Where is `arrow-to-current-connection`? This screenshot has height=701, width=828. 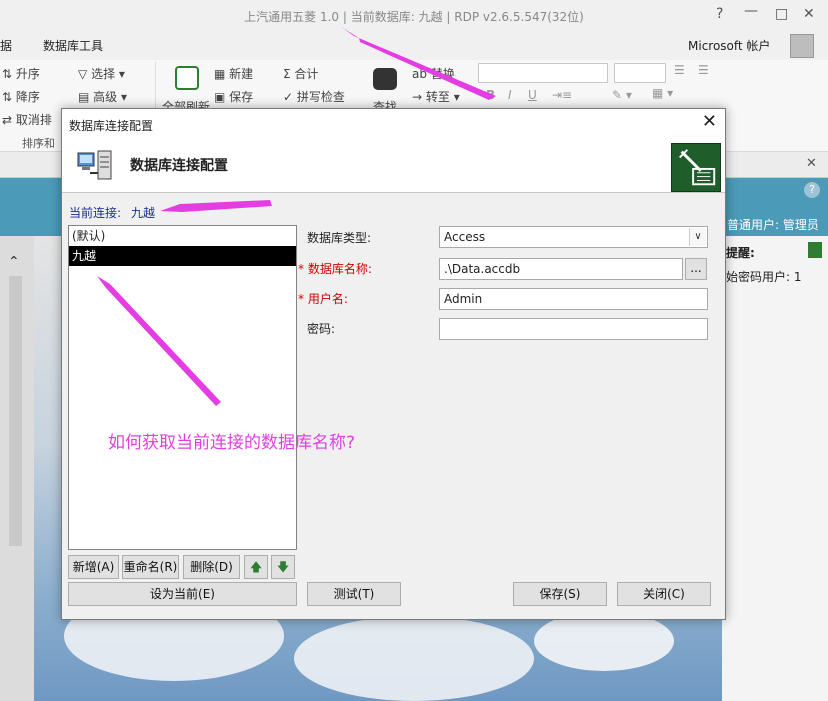
arrow-to-current-connection is located at coordinates (216, 206).